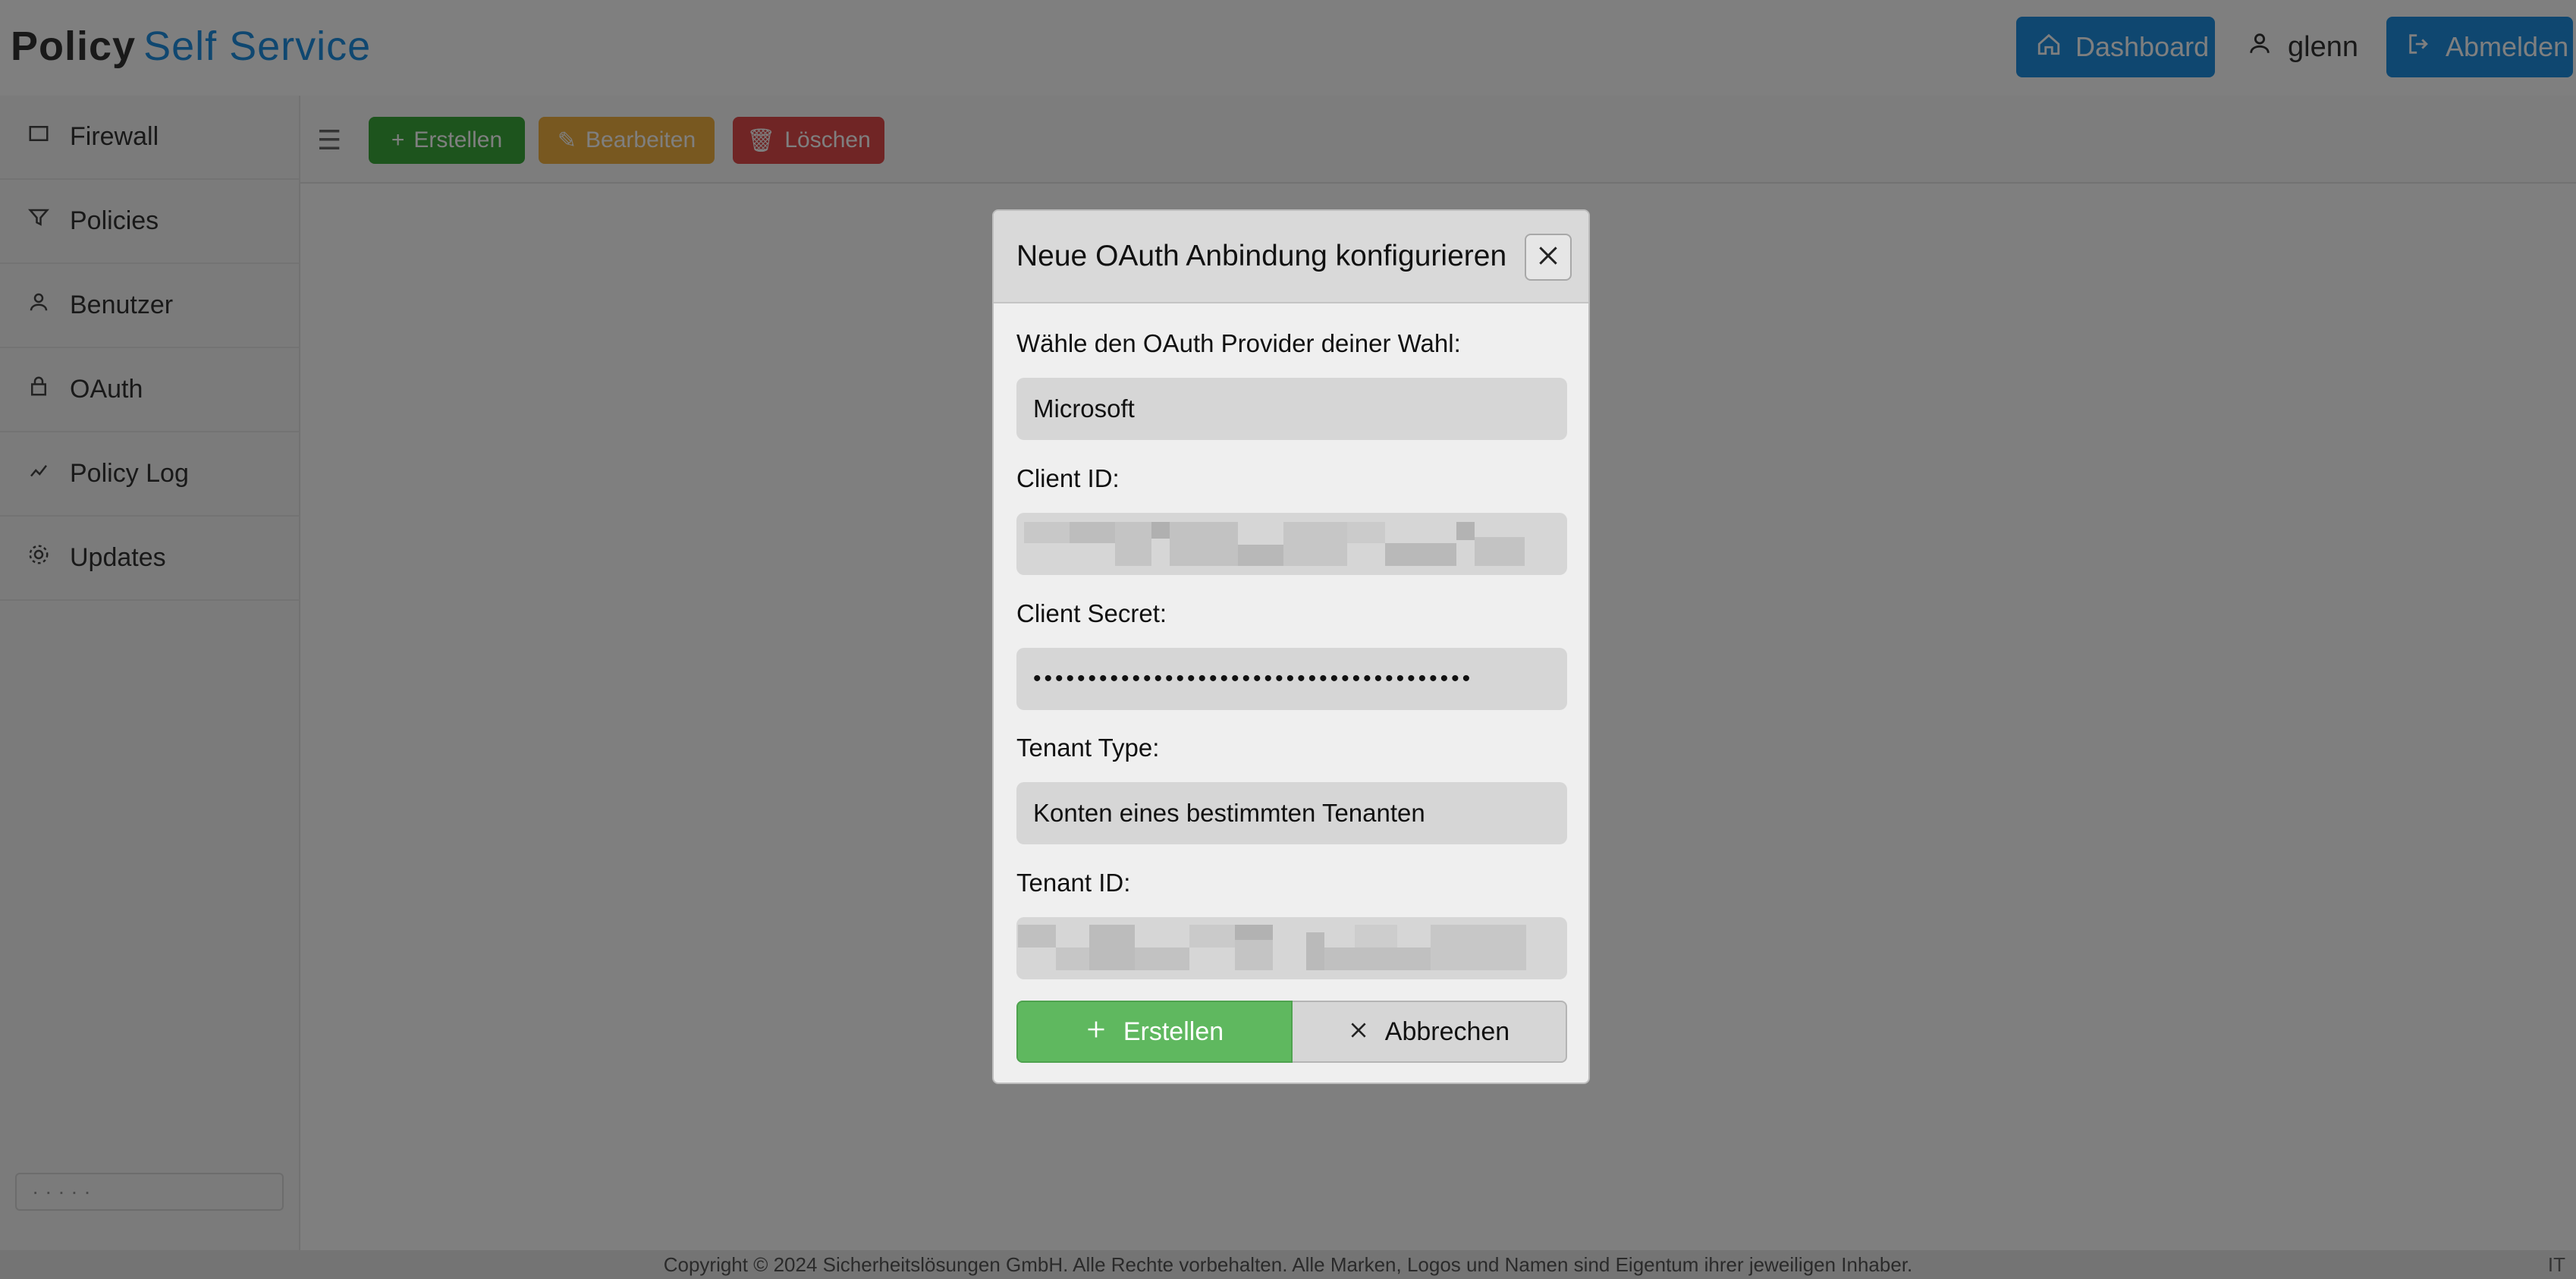  I want to click on create-button-label: Erstellen, so click(1173, 1031).